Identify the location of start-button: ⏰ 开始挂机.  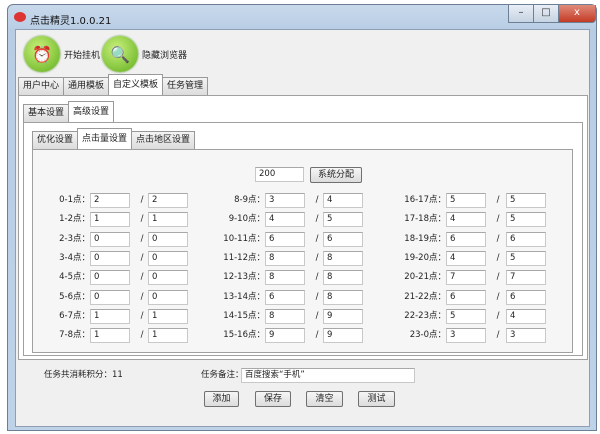
(62, 54).